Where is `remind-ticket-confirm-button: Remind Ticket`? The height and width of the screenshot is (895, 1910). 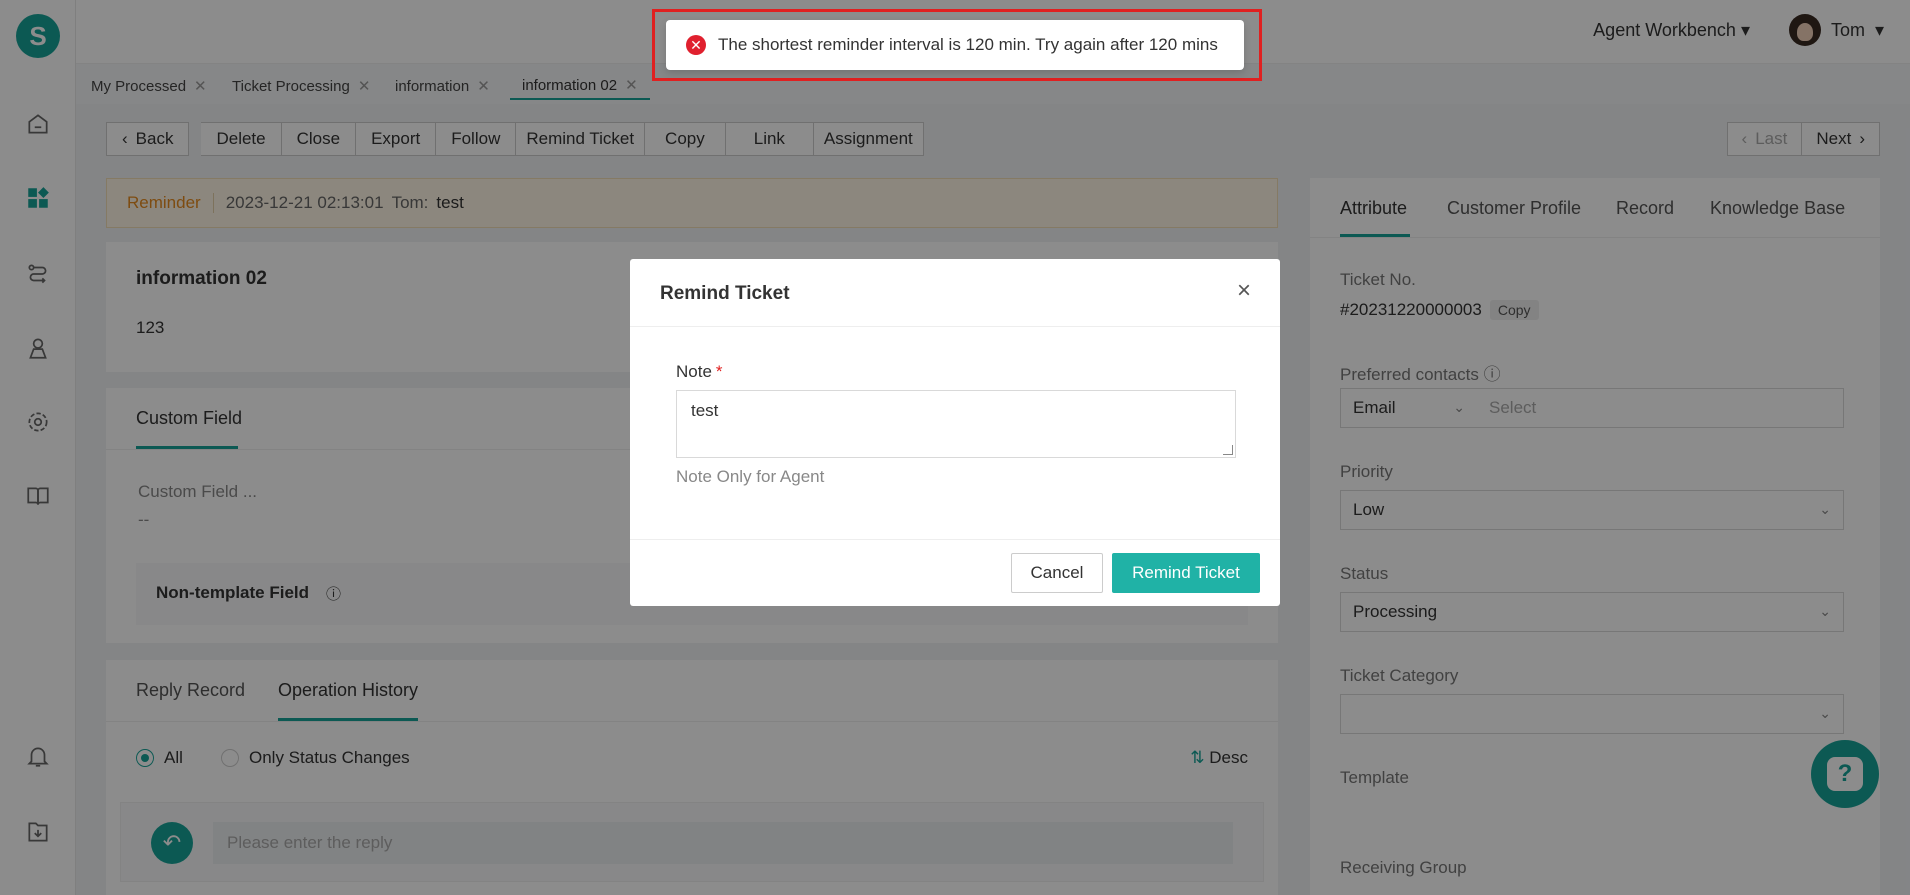
remind-ticket-confirm-button: Remind Ticket is located at coordinates (1186, 573).